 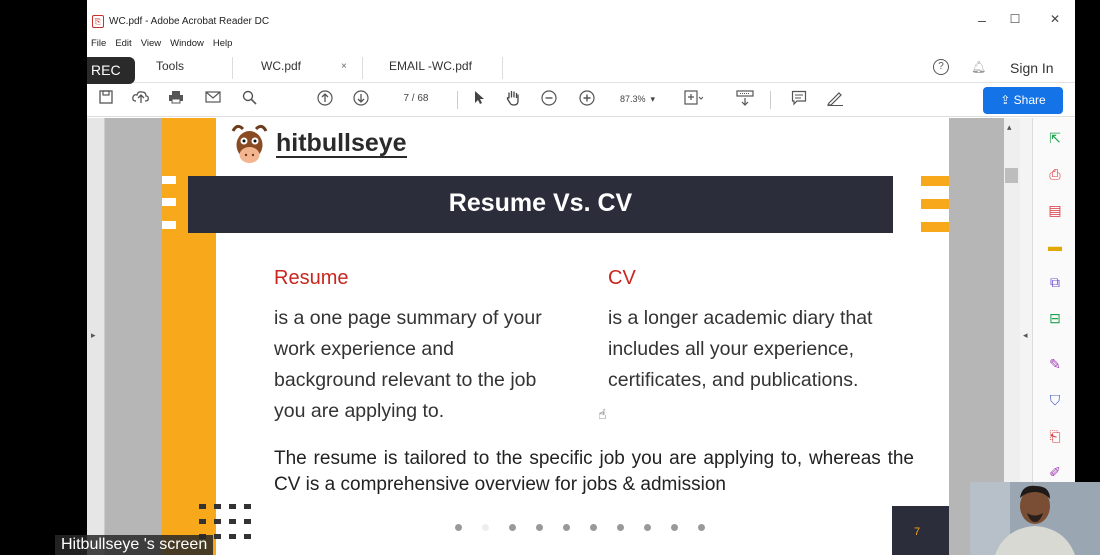 I want to click on cv-line: certificates, and publications., so click(x=733, y=380).